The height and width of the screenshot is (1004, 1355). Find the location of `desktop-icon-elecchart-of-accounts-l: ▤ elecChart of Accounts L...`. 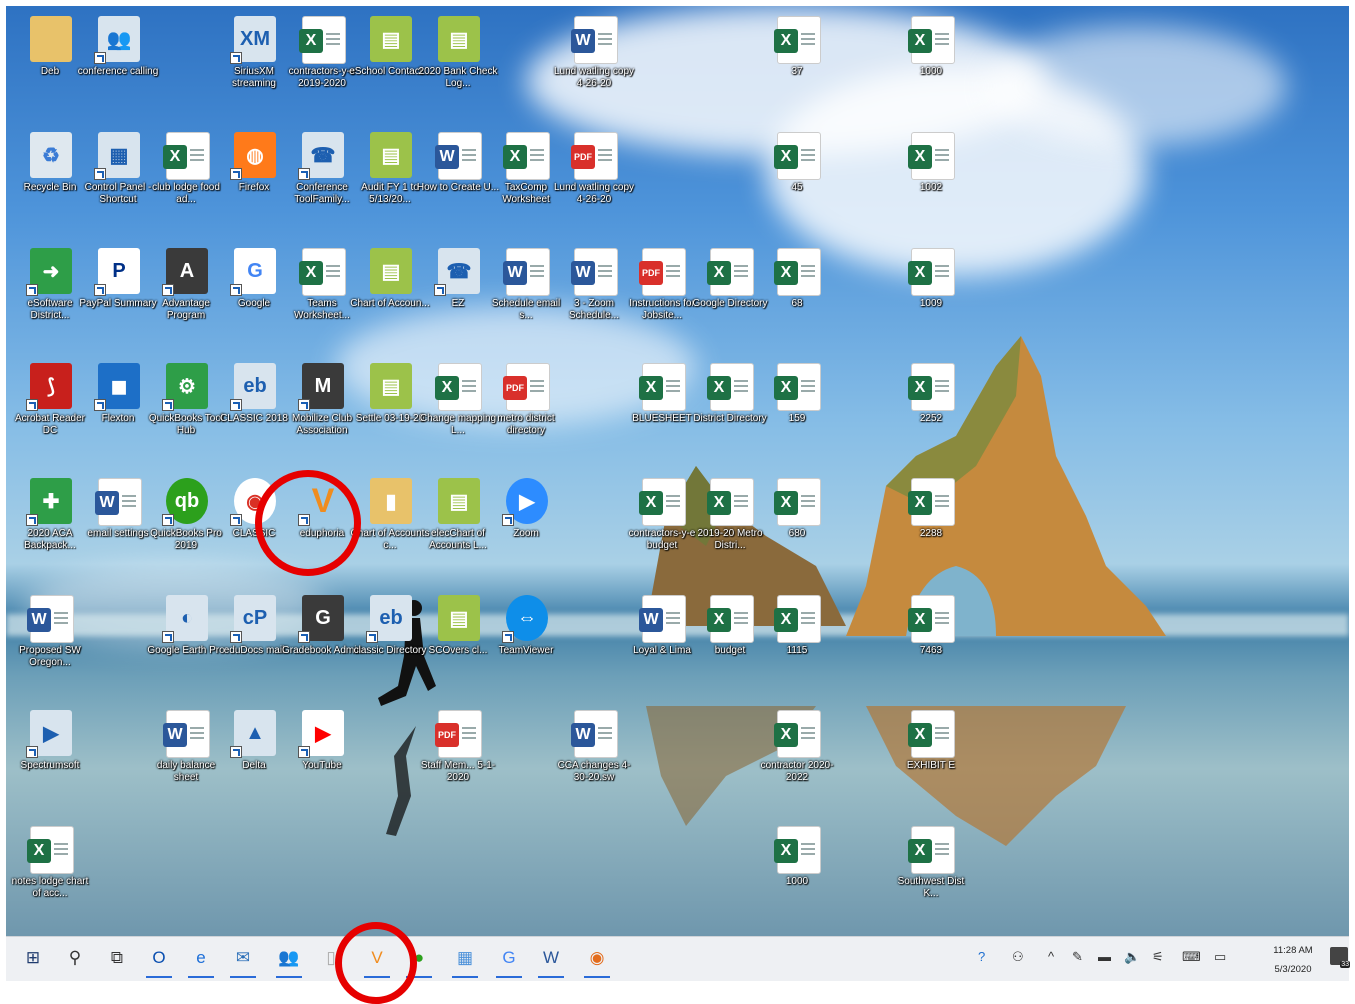

desktop-icon-elecchart-of-accounts-l: ▤ elecChart of Accounts L... is located at coordinates (458, 532).